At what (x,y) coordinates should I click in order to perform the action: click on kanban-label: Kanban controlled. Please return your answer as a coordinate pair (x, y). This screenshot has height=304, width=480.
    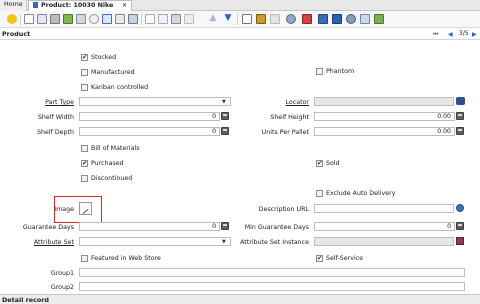
    Looking at the image, I should click on (120, 87).